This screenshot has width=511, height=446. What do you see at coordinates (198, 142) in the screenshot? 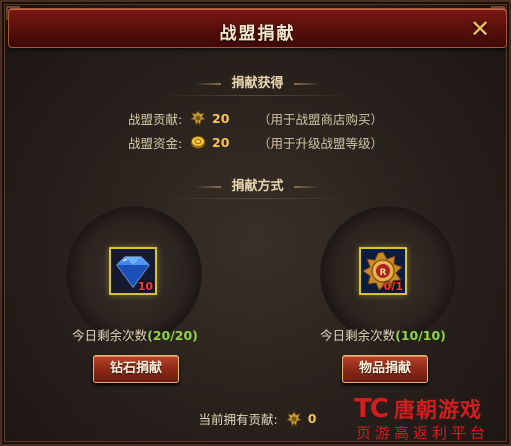
I see `gold-coin-icon` at bounding box center [198, 142].